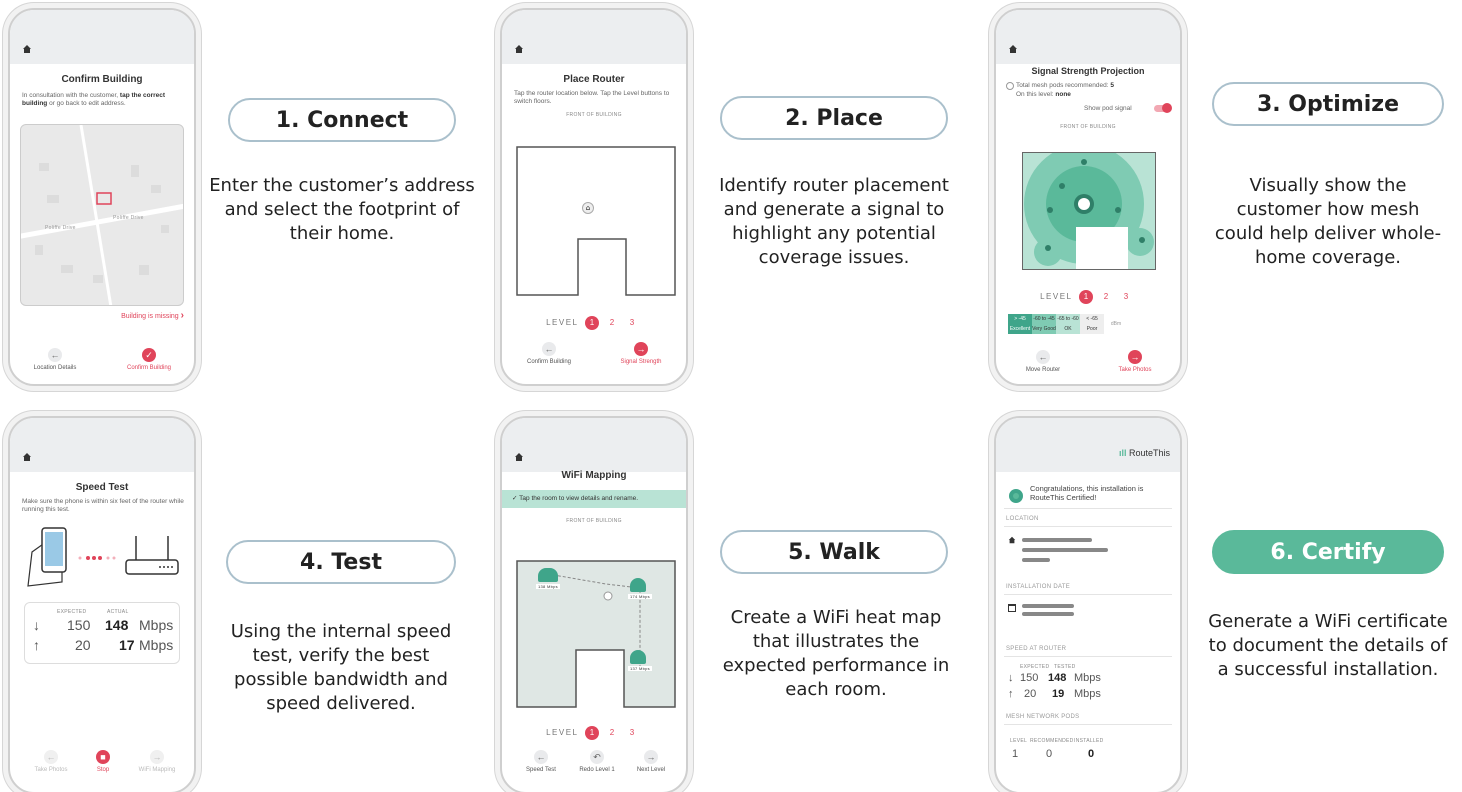 This screenshot has height=792, width=1462. I want to click on legend-poor: < -65 Poor, so click(1092, 324).